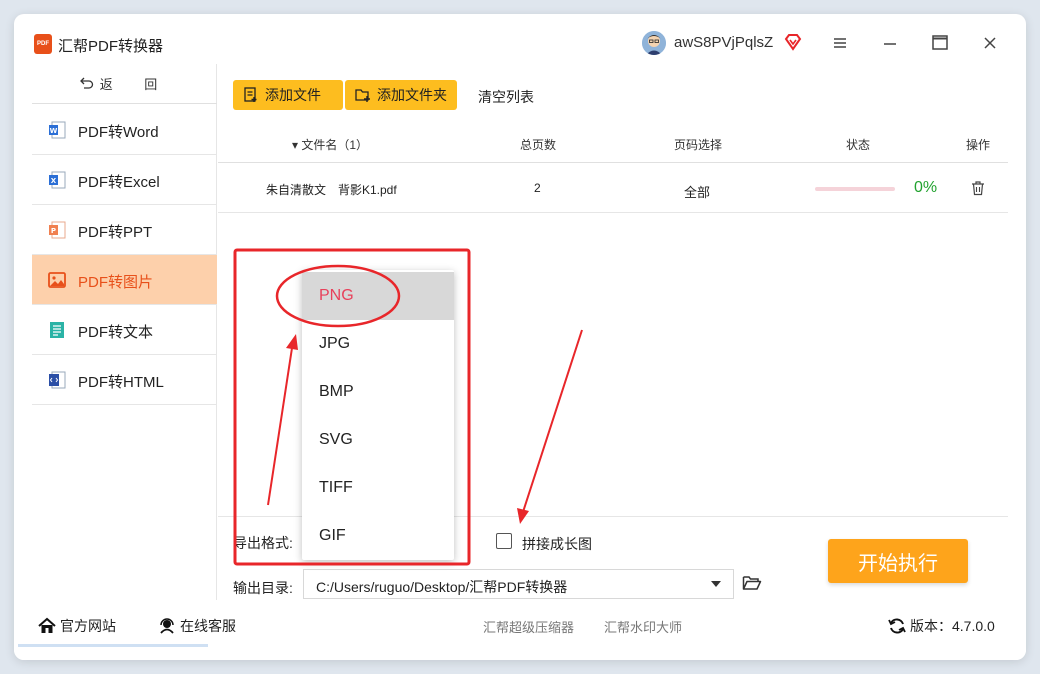  Describe the element at coordinates (752, 583) in the screenshot. I see `open-folder-icon` at that location.